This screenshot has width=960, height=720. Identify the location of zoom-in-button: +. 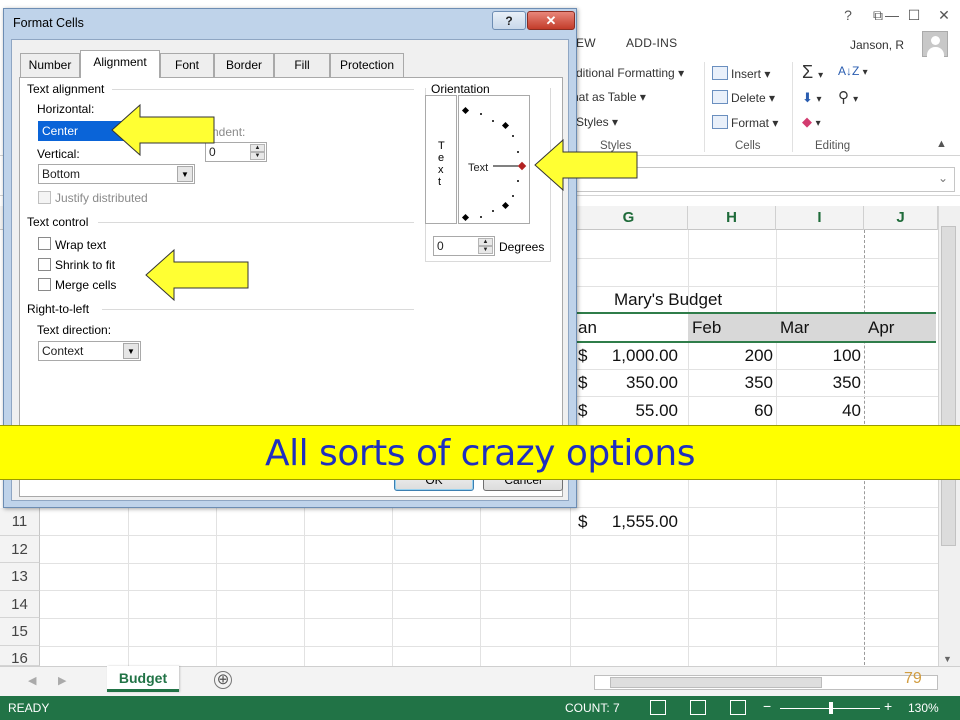
(888, 706).